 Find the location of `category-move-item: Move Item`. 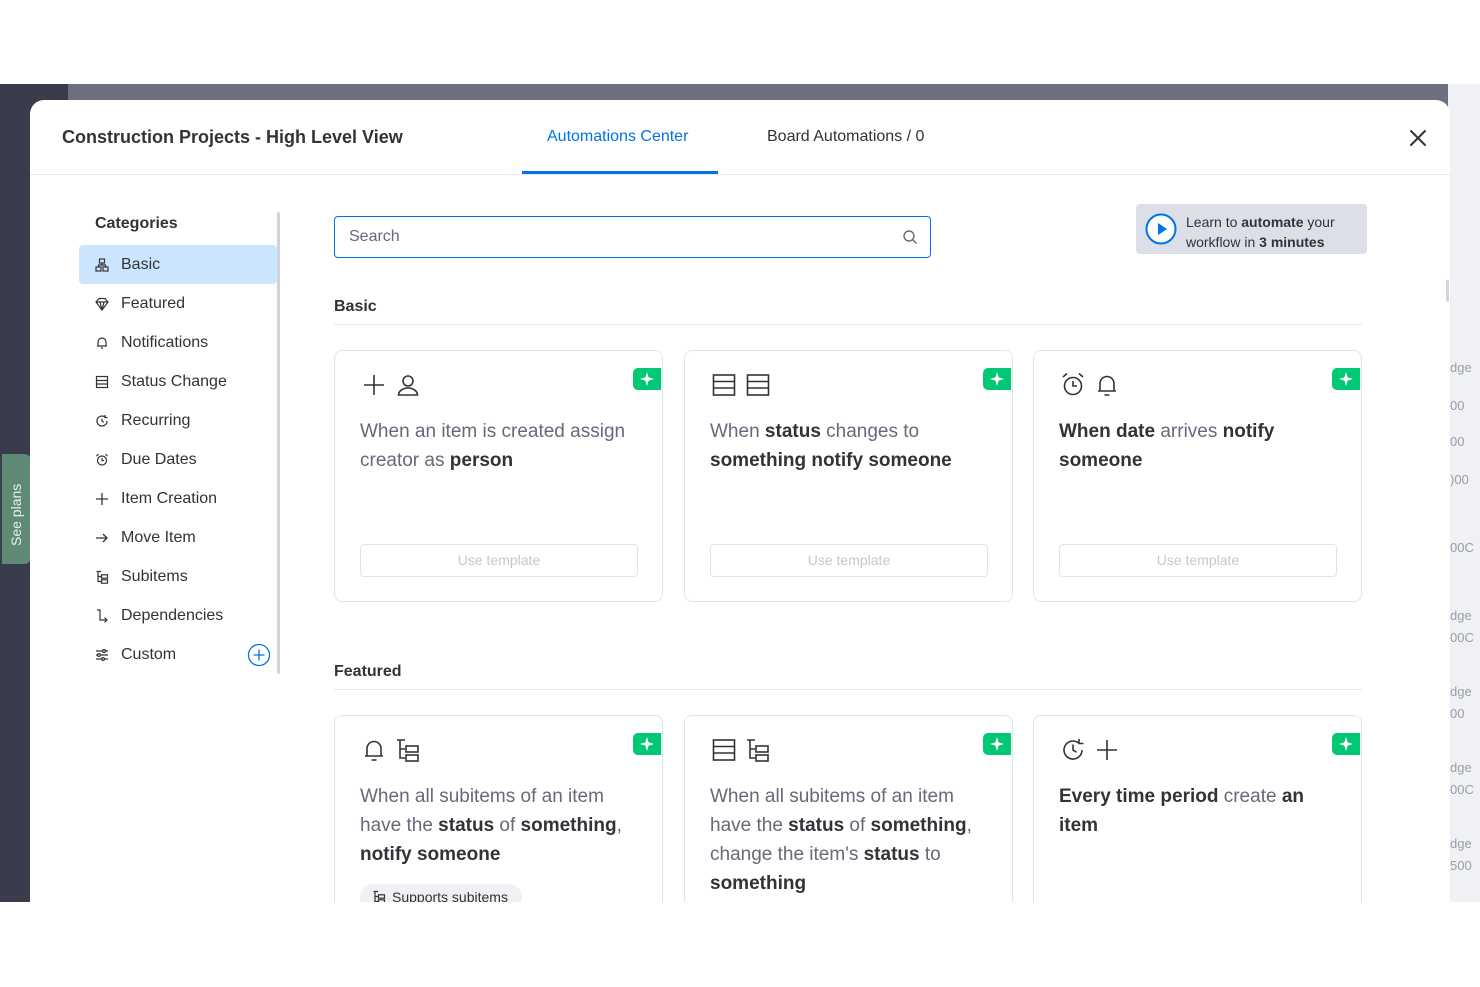

category-move-item: Move Item is located at coordinates (178, 537).